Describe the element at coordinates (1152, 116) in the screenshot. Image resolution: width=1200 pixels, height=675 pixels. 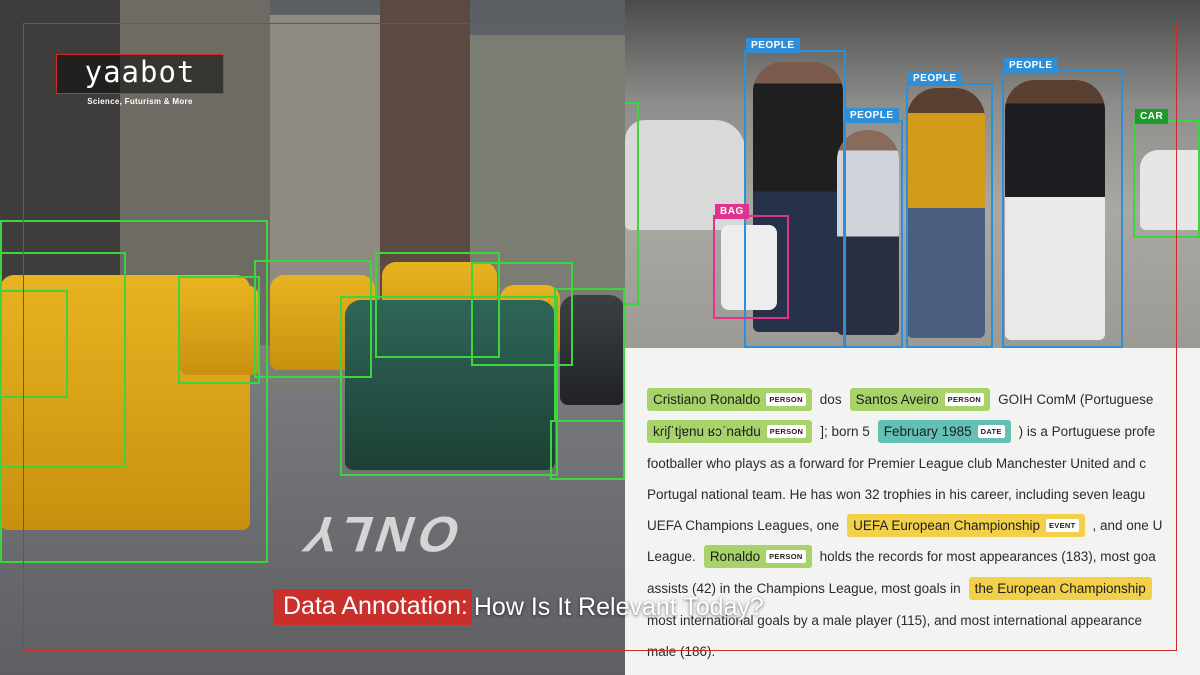
I see `car-tag: CAR` at that location.